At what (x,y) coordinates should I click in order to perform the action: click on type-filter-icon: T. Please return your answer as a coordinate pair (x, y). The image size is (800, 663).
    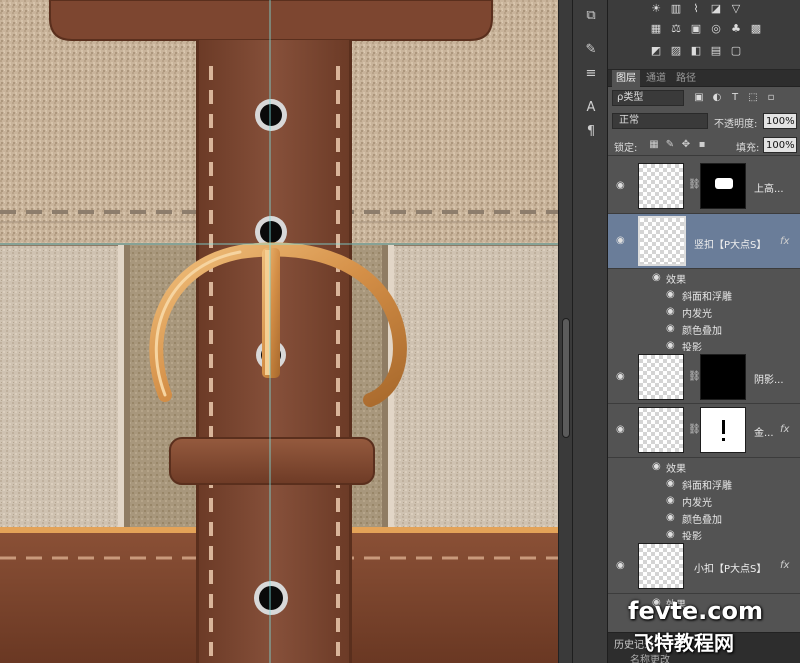
    Looking at the image, I should click on (735, 98).